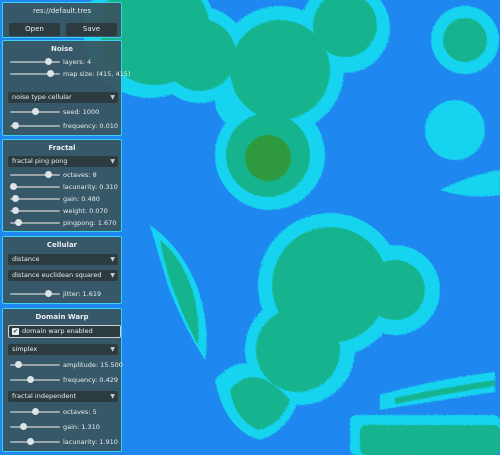 This screenshot has width=500, height=455. I want to click on fractal-title: Fractal, so click(62, 148).